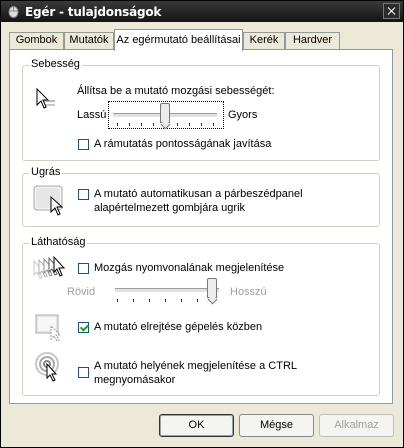  What do you see at coordinates (55, 64) in the screenshot?
I see `speed-legend: Sebesség` at bounding box center [55, 64].